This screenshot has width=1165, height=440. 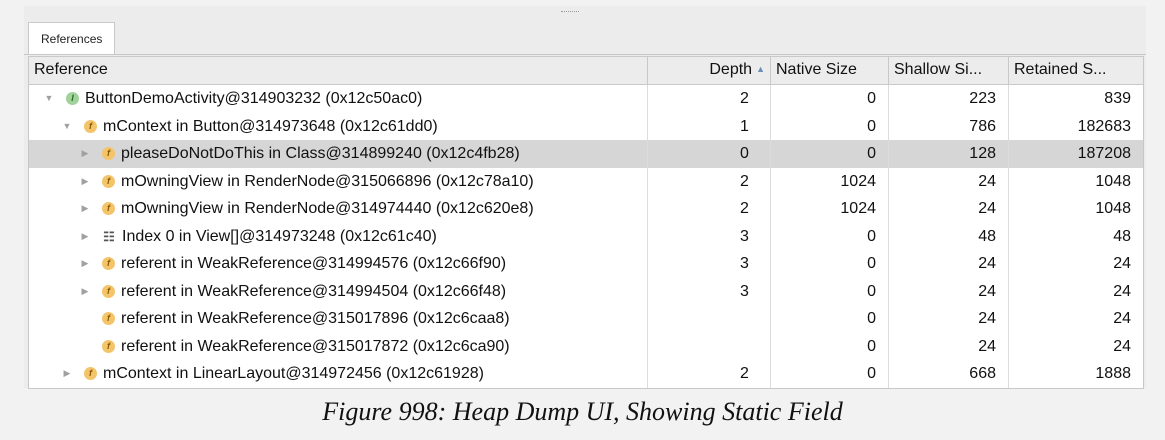 I want to click on panel-resize-handle, so click(x=570, y=11).